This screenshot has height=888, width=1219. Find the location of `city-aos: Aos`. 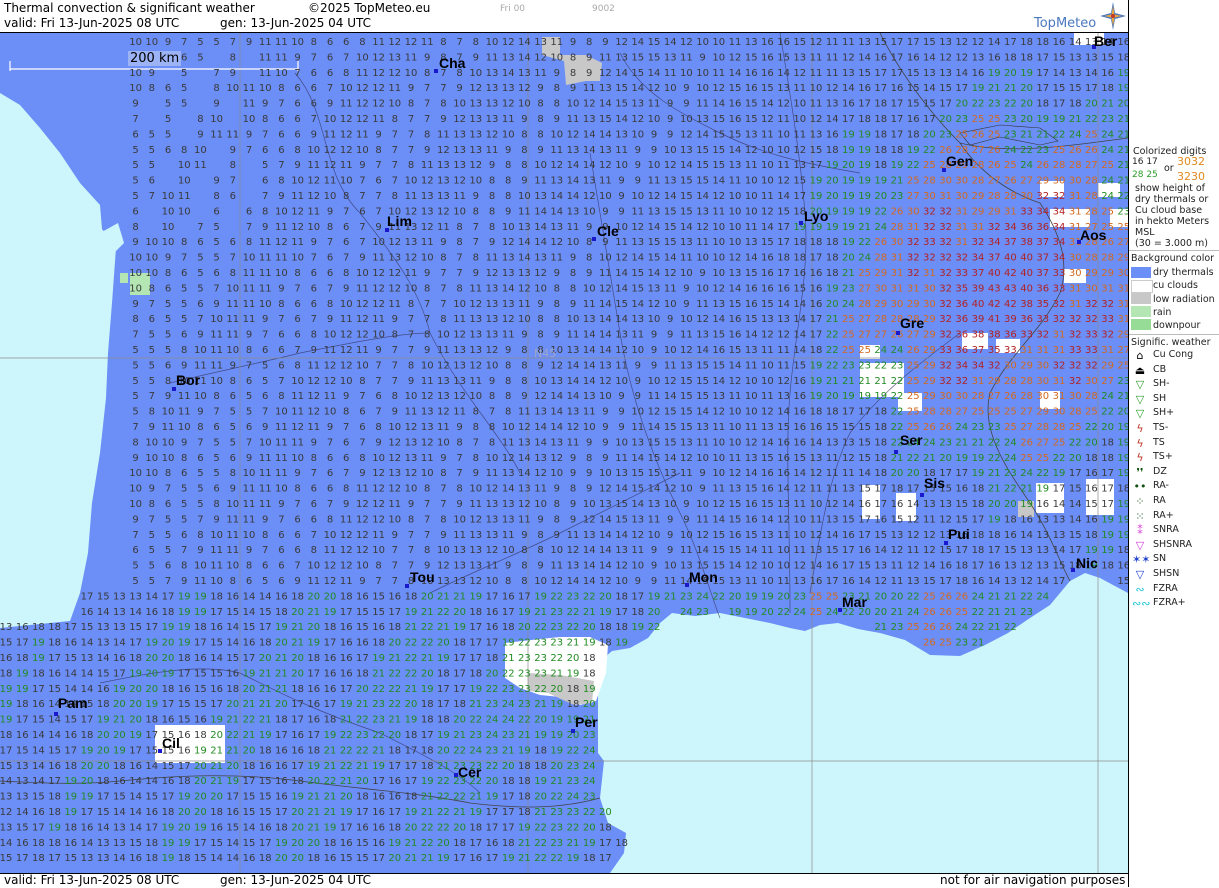

city-aos: Aos is located at coordinates (1093, 235).